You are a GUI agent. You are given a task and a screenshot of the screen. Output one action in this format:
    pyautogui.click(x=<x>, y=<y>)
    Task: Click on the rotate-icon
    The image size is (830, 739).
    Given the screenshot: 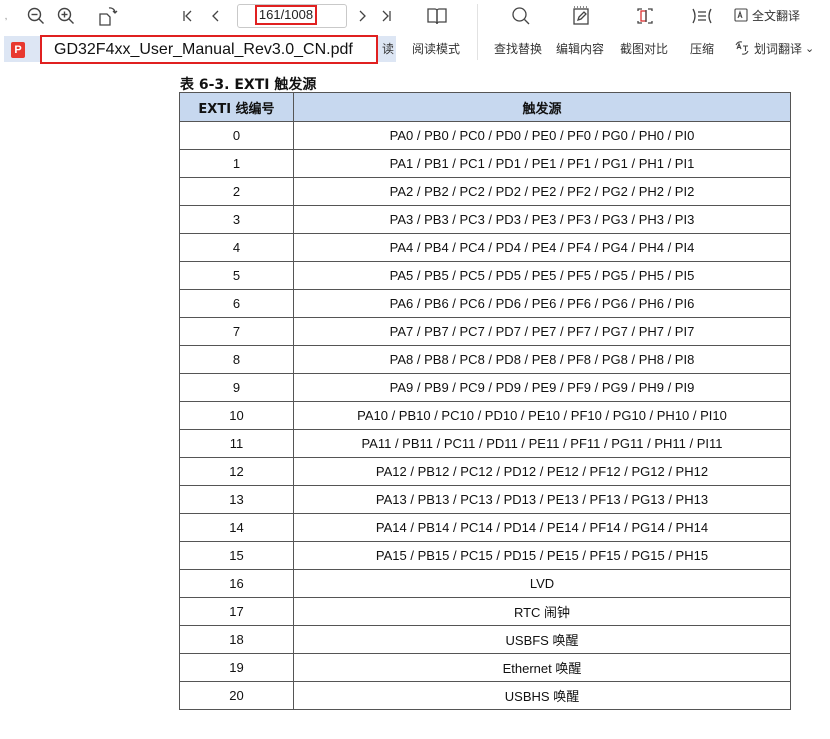 What is the action you would take?
    pyautogui.click(x=108, y=16)
    